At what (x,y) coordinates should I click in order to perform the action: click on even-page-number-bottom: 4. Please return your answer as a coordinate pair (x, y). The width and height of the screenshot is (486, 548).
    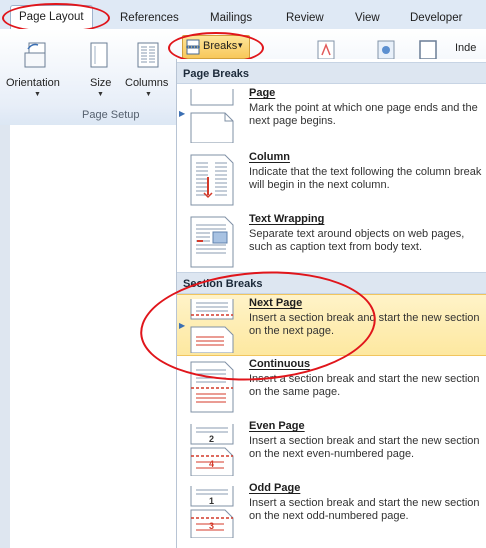
    Looking at the image, I should click on (212, 464).